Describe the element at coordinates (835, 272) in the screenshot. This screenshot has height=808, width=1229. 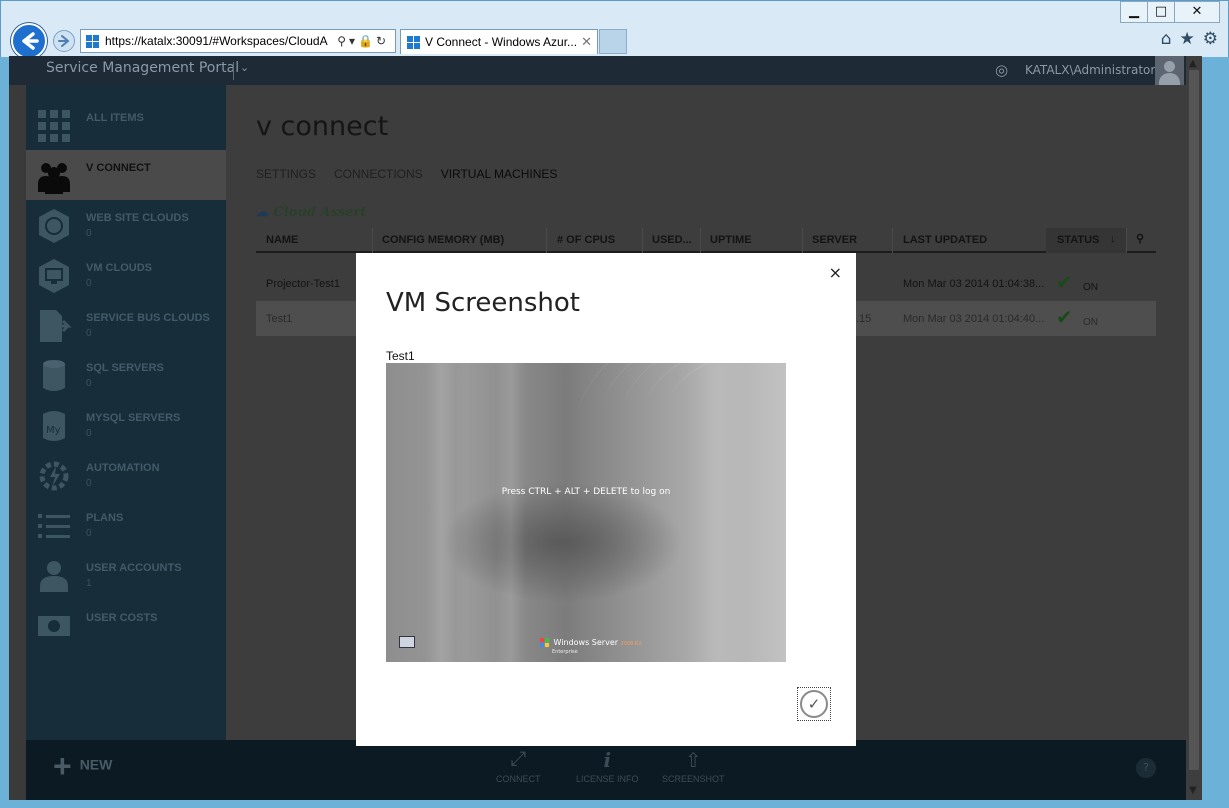
I see `close-icon: ×` at that location.